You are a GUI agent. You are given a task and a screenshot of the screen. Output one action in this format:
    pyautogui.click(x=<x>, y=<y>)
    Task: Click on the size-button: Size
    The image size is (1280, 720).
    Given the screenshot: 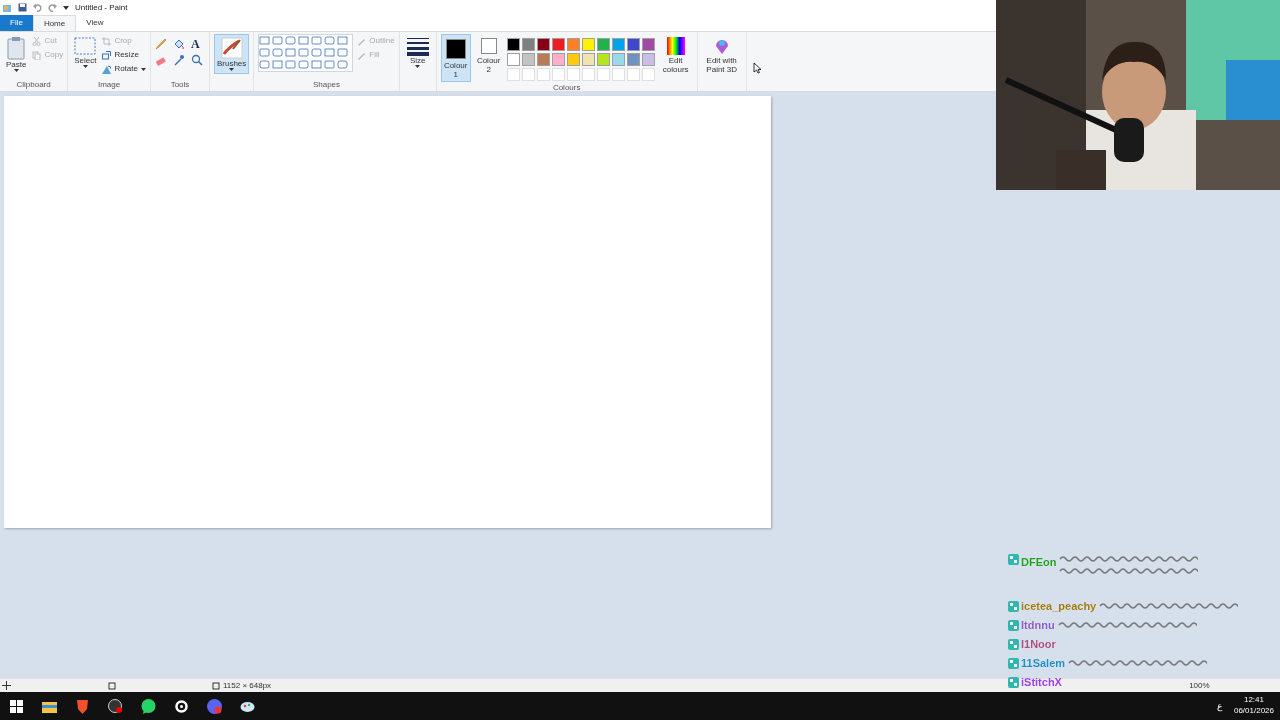 What is the action you would take?
    pyautogui.click(x=417, y=52)
    